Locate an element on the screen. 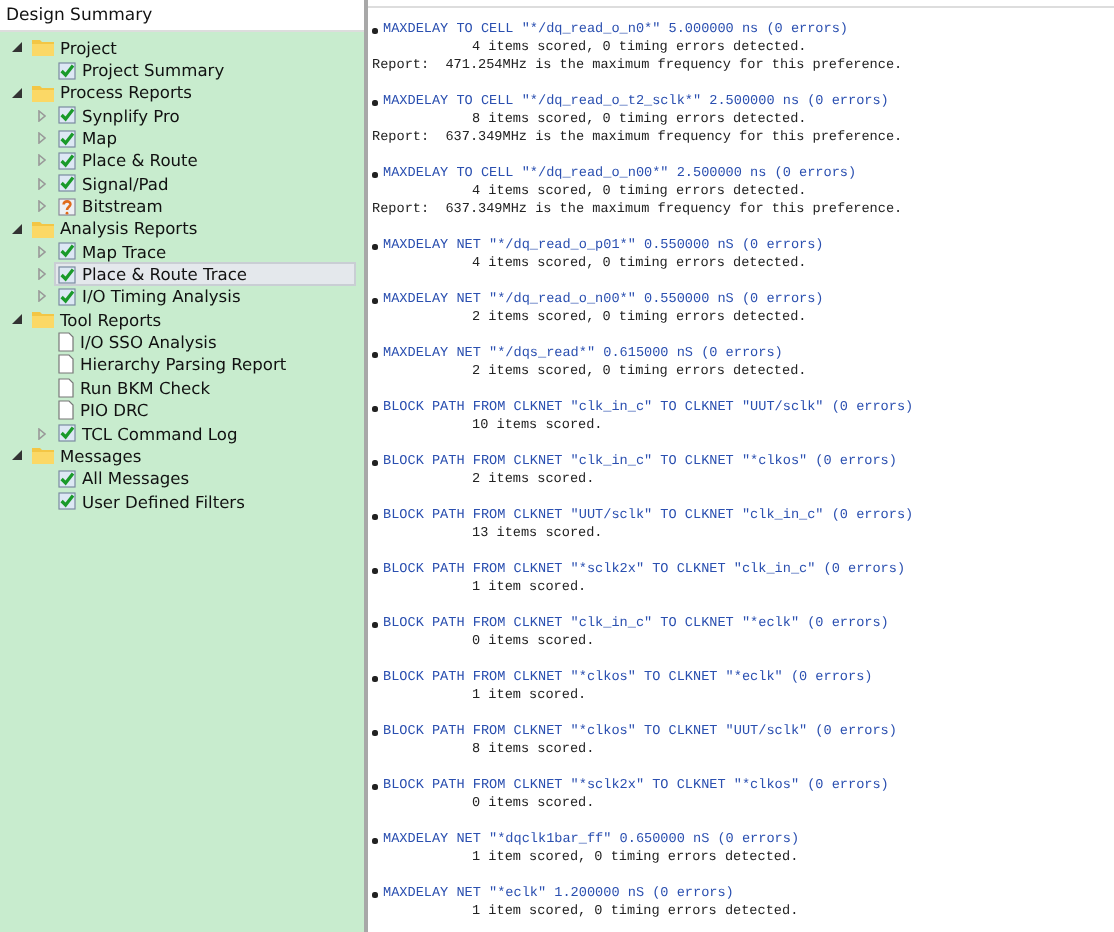 Image resolution: width=1114 pixels, height=932 pixels. tree-item: Hierarchy Parsing Report is located at coordinates (205, 364).